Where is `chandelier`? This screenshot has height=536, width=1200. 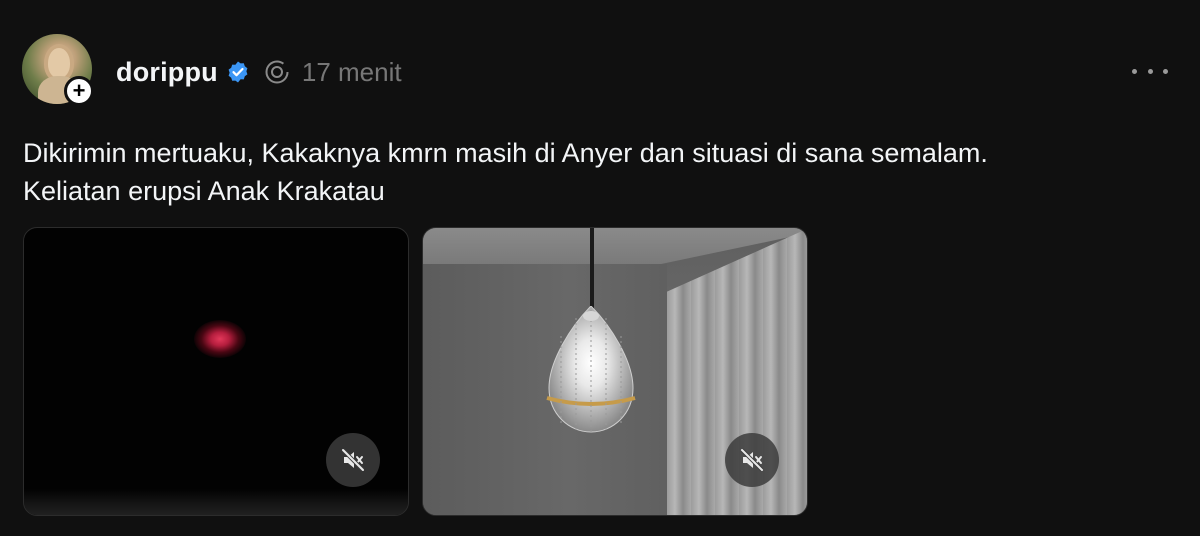 chandelier is located at coordinates (591, 370).